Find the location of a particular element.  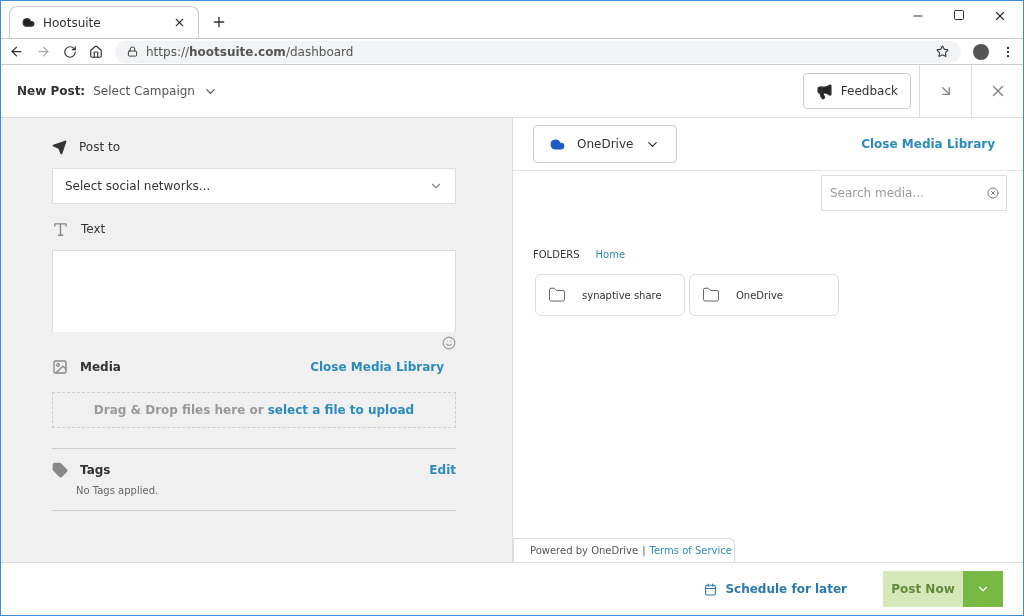

calendar-icon is located at coordinates (711, 589).